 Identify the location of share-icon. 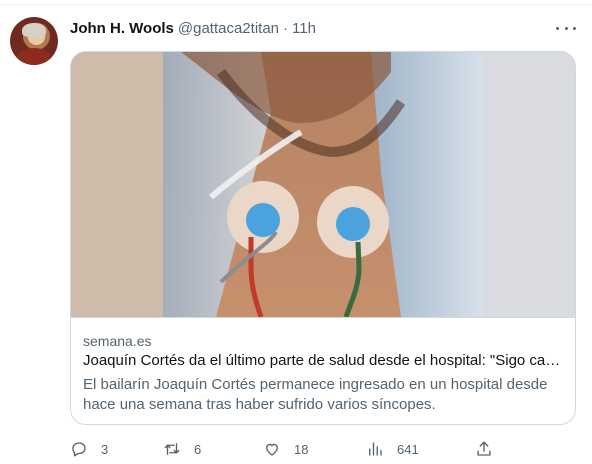
(484, 448).